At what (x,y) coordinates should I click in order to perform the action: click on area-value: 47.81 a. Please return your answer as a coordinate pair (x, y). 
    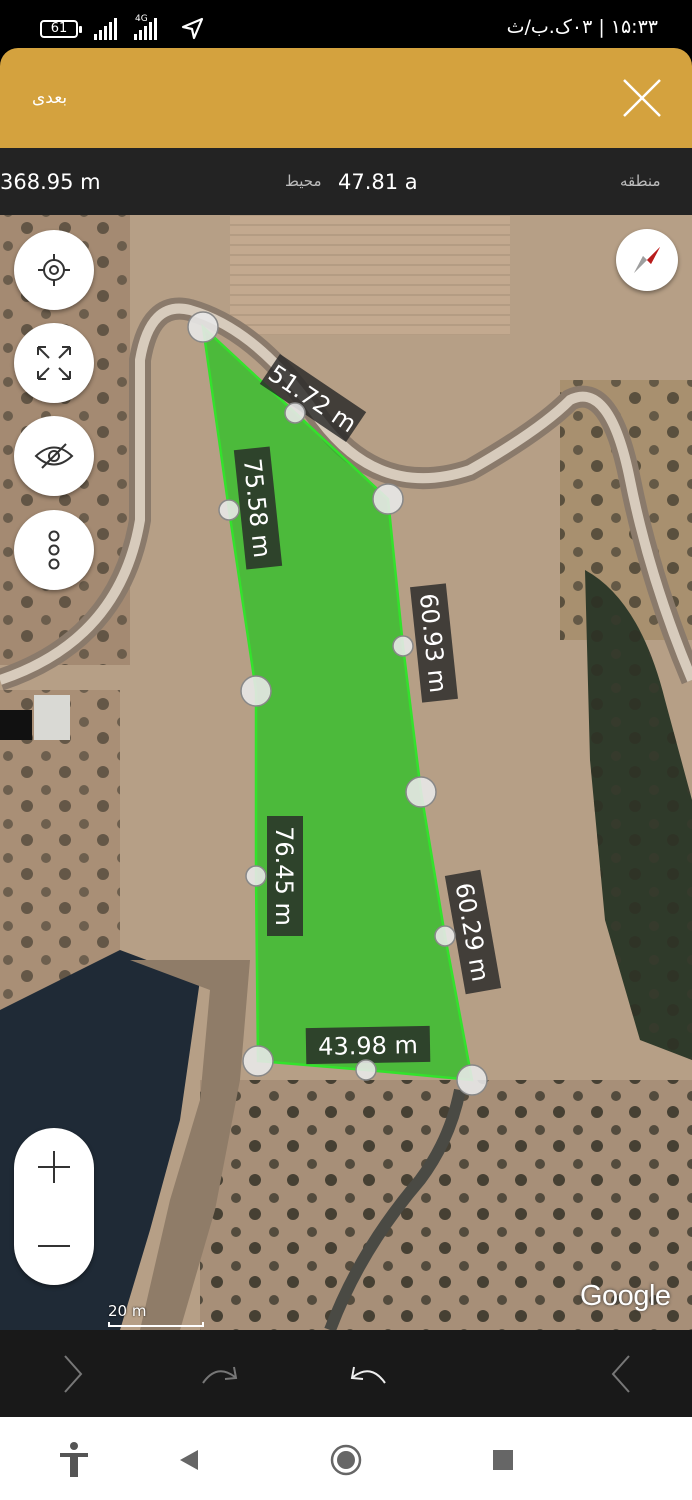
    Looking at the image, I should click on (378, 182).